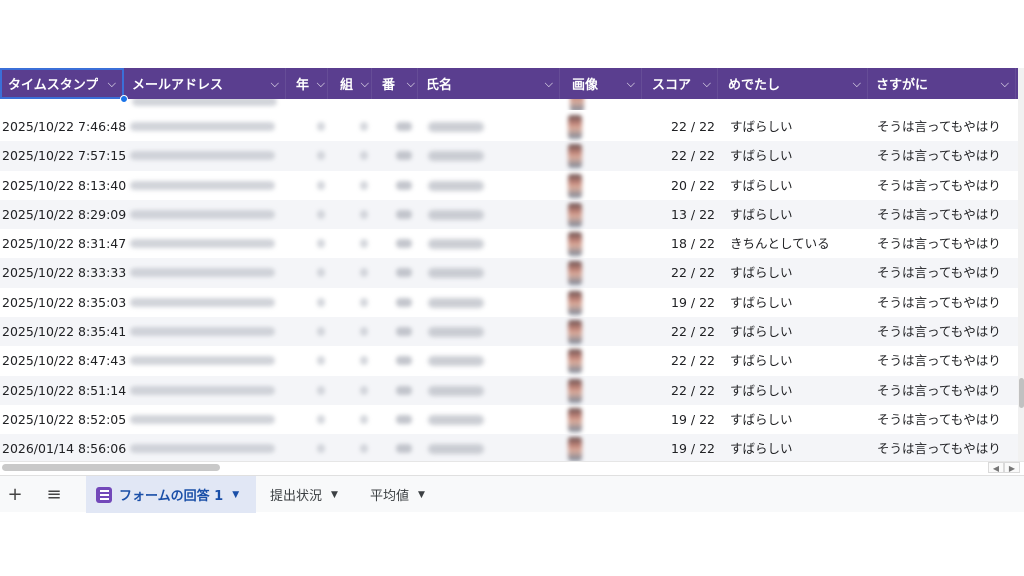 This screenshot has width=1024, height=576. What do you see at coordinates (310, 83) in the screenshot?
I see `column-header-g1: 年 ⌵` at bounding box center [310, 83].